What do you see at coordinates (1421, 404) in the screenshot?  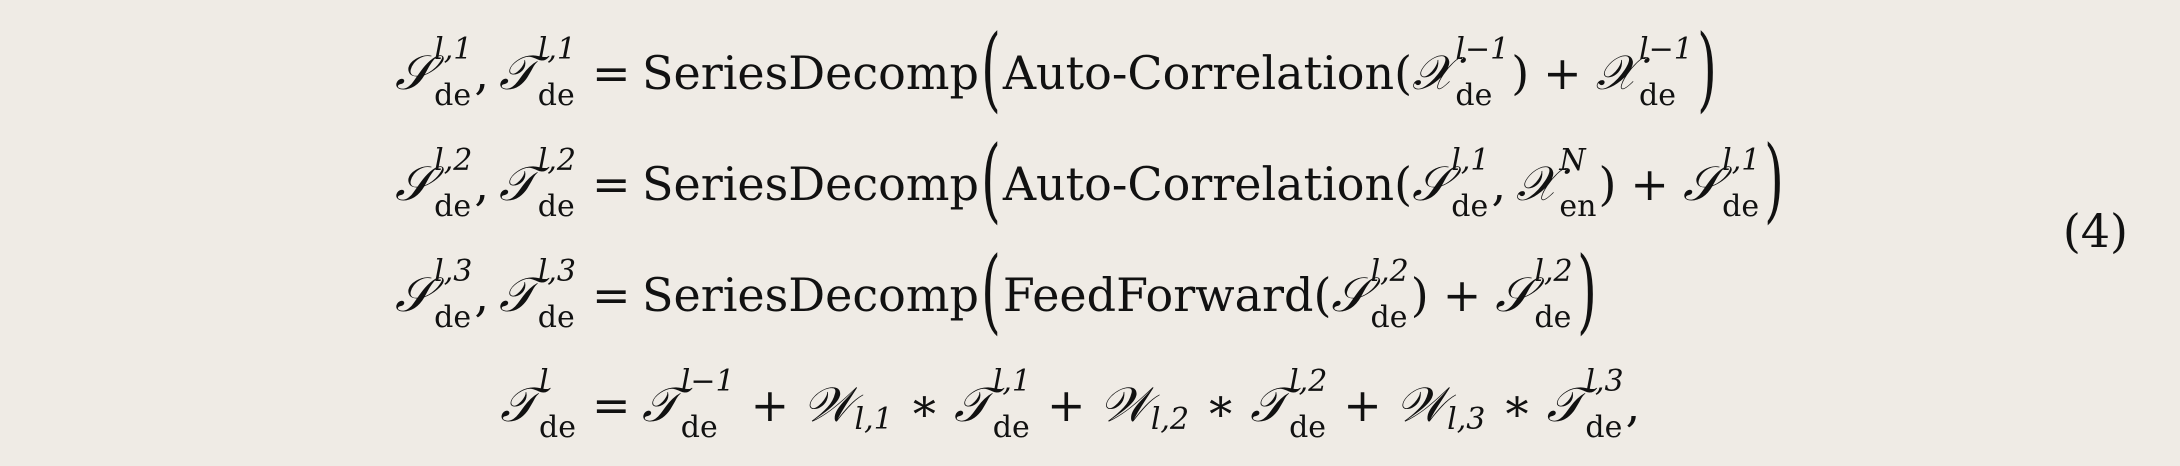 I see `symbol-W: 𝒲` at bounding box center [1421, 404].